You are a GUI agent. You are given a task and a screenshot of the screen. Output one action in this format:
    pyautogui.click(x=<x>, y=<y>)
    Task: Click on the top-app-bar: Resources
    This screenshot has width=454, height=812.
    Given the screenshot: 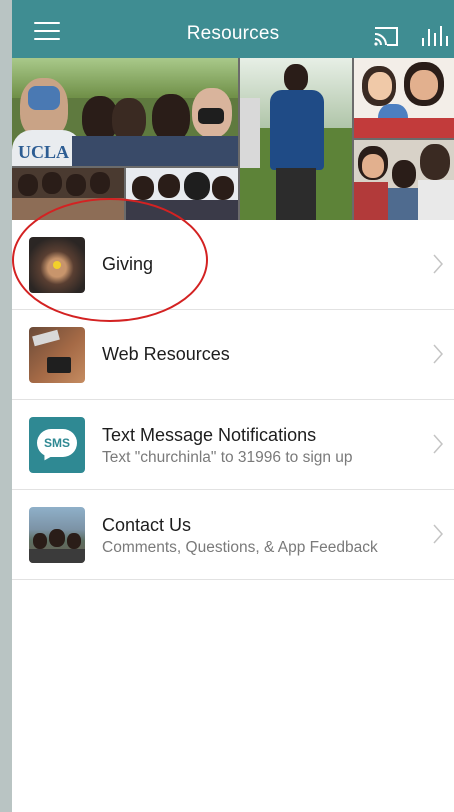 What is the action you would take?
    pyautogui.click(x=233, y=29)
    